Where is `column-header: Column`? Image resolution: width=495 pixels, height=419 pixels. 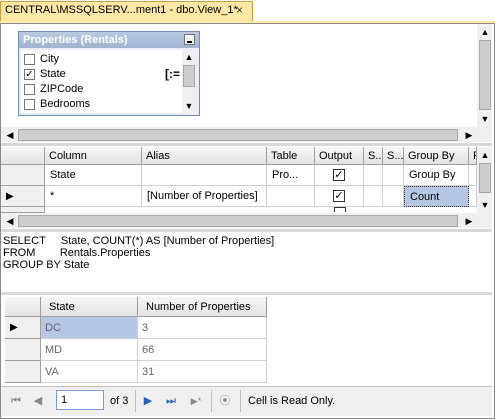
column-header: Column is located at coordinates (93, 156).